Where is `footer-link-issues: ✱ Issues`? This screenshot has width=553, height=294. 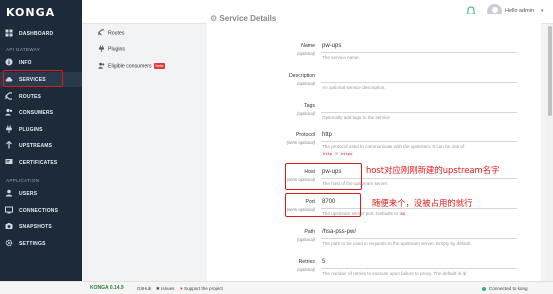
footer-link-issues: ✱ Issues is located at coordinates (165, 289).